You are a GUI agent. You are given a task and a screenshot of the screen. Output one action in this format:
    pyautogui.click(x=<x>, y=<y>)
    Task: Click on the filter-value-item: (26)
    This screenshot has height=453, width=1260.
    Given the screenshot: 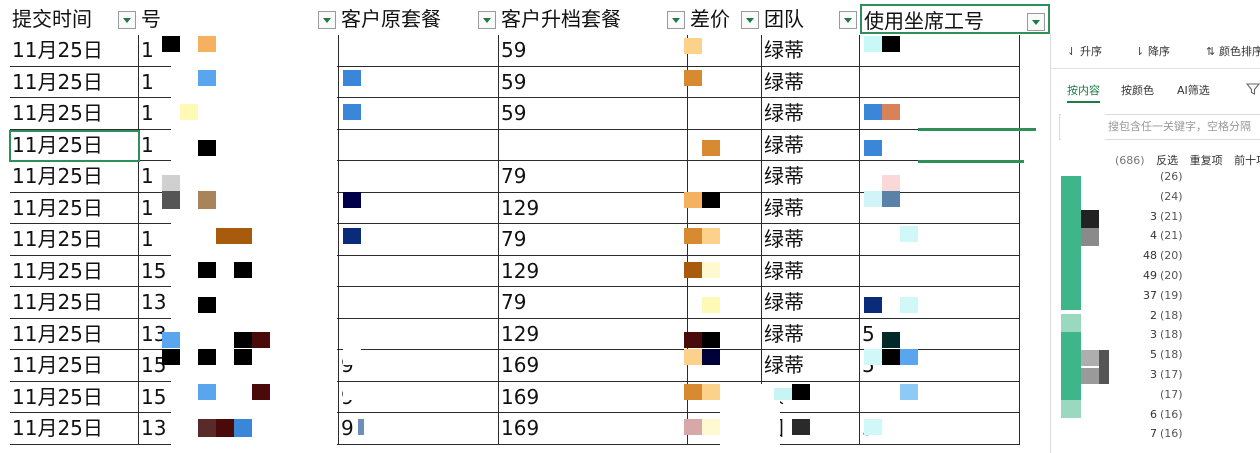 What is the action you would take?
    pyautogui.click(x=1162, y=176)
    